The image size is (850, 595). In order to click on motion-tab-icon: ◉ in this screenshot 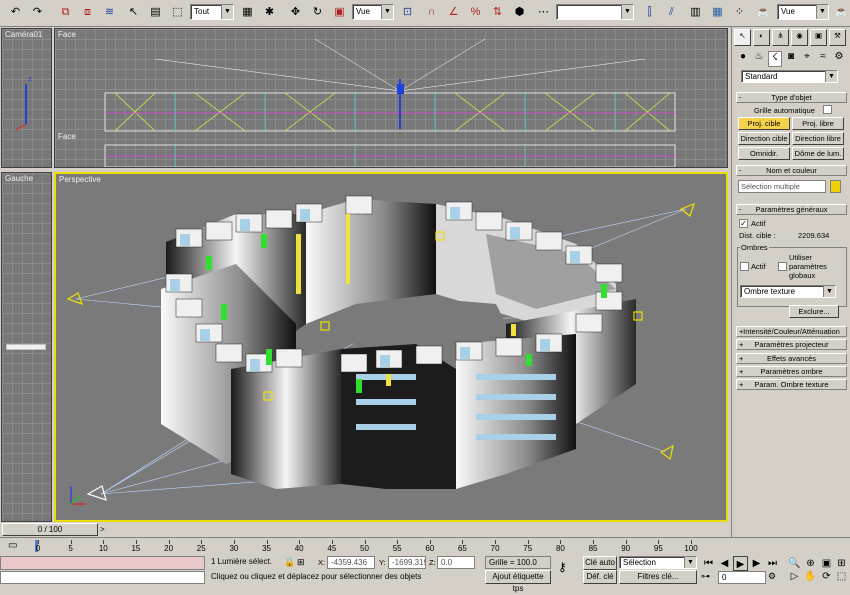, I will do `click(799, 37)`.